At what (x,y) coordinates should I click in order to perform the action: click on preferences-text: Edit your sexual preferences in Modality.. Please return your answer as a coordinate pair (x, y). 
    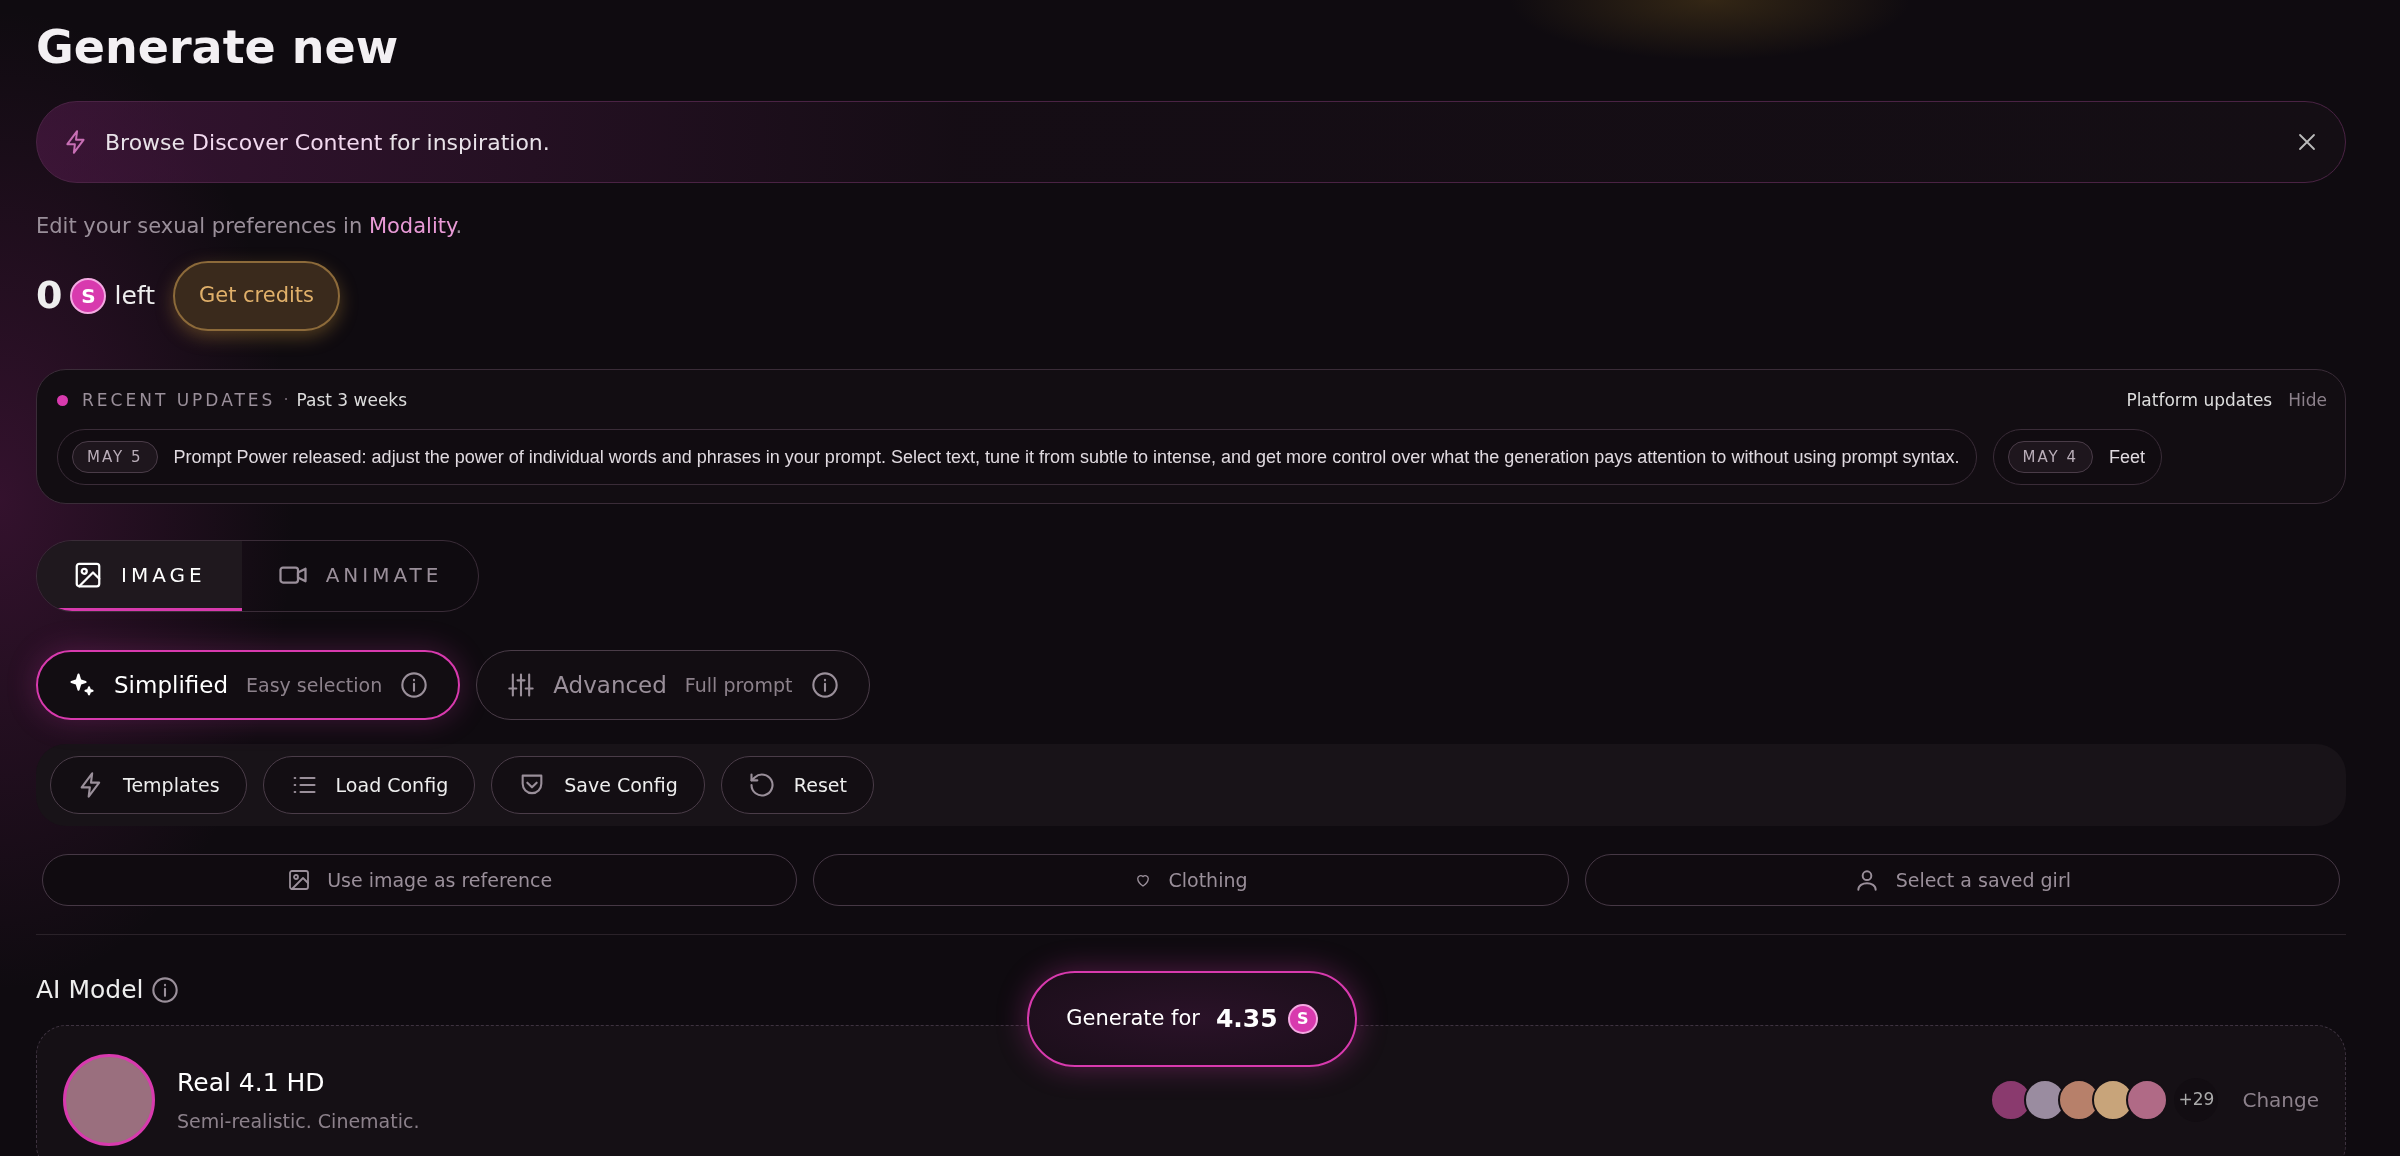
    Looking at the image, I should click on (250, 227).